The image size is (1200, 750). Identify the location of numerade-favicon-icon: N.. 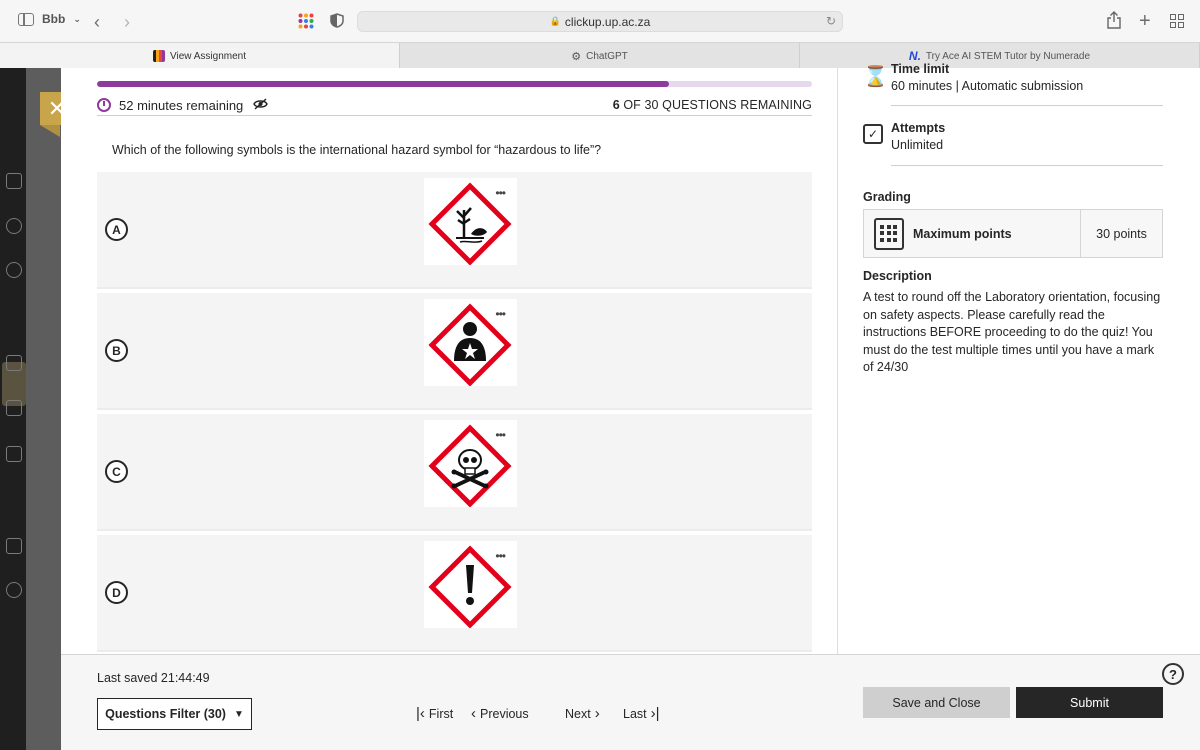
(914, 56).